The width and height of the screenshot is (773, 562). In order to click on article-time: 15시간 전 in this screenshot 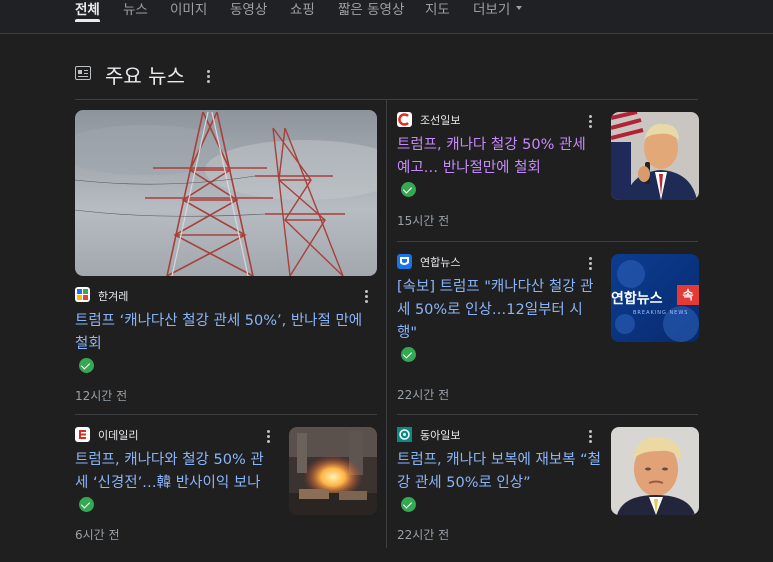, I will do `click(423, 221)`.